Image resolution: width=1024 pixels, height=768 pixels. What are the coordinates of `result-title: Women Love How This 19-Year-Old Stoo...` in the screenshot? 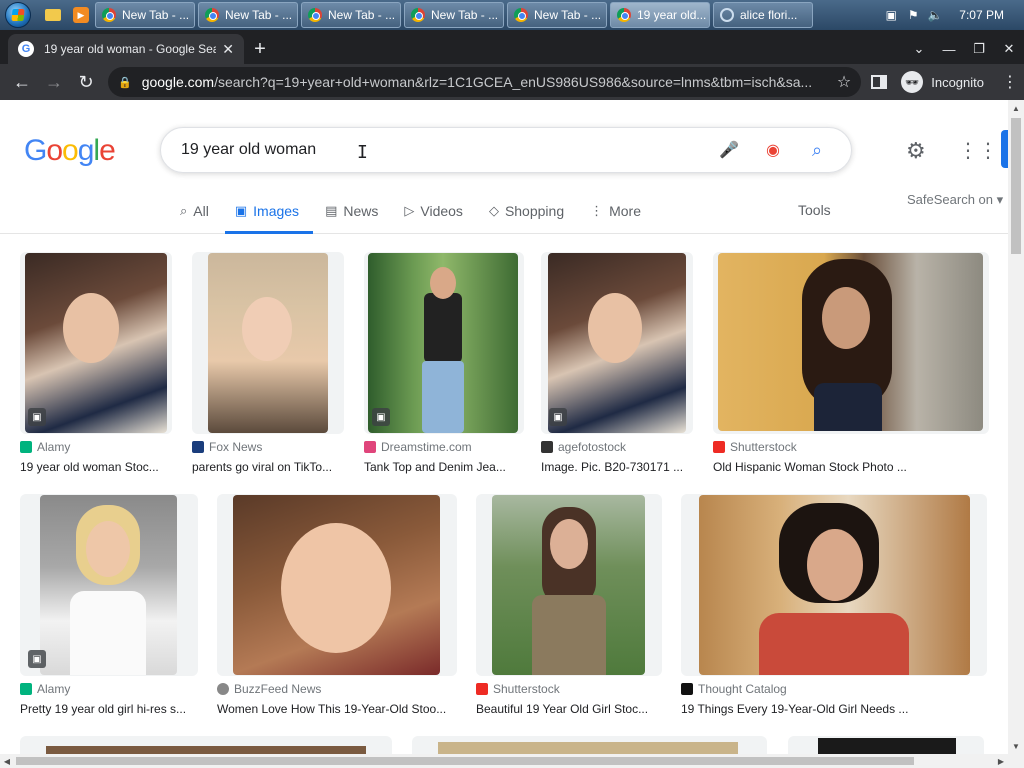 It's located at (335, 709).